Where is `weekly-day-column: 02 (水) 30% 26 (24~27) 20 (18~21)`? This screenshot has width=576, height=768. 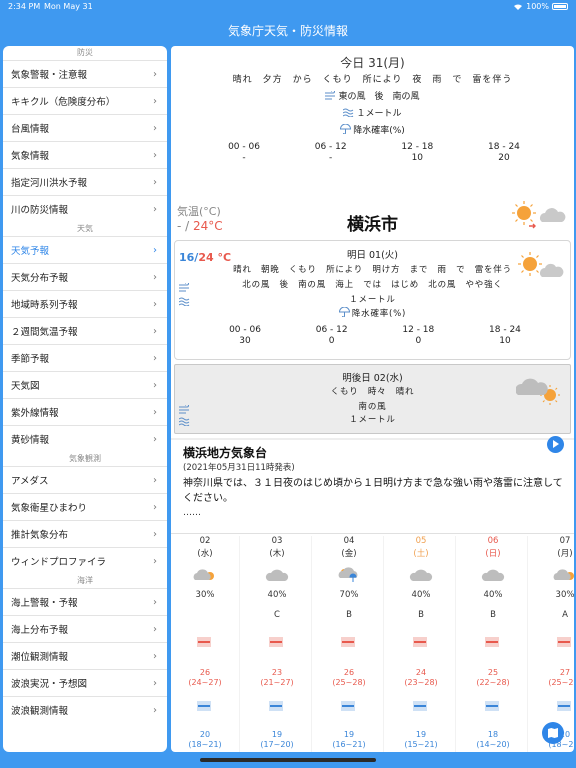
weekly-day-column: 02 (水) 30% 26 (24~27) 20 (18~21) is located at coordinates (206, 644).